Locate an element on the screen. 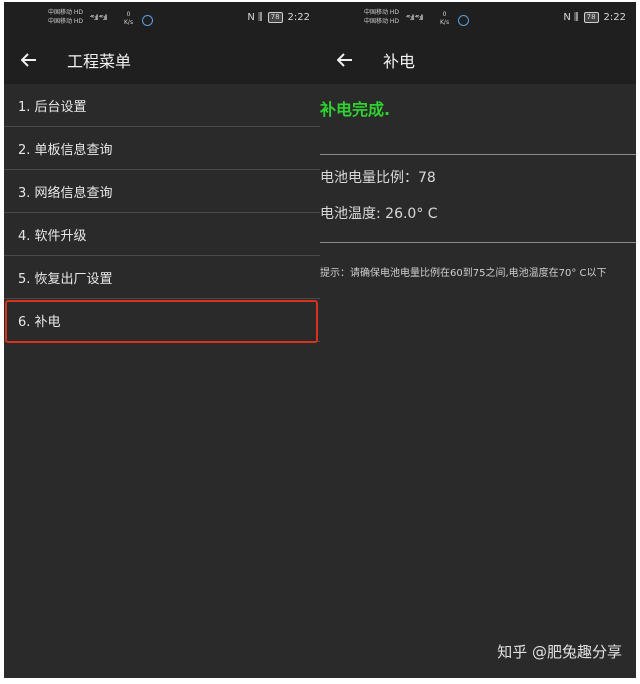 The height and width of the screenshot is (684, 640). app-bar: 工程菜单 is located at coordinates (162, 60).